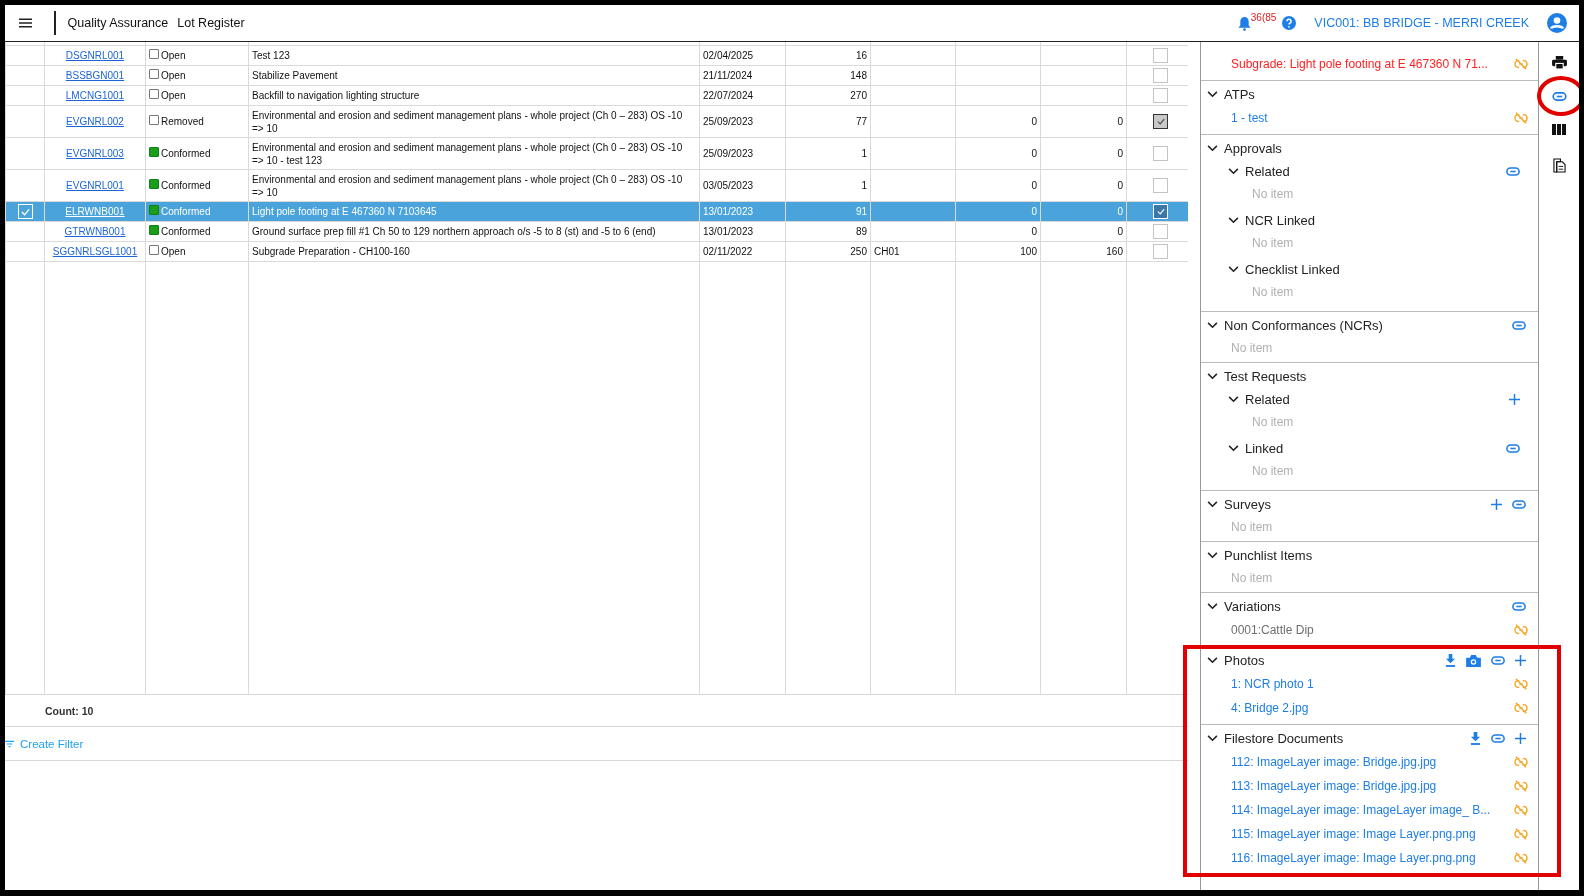  What do you see at coordinates (858, 75) in the screenshot?
I see `table-cell: 148` at bounding box center [858, 75].